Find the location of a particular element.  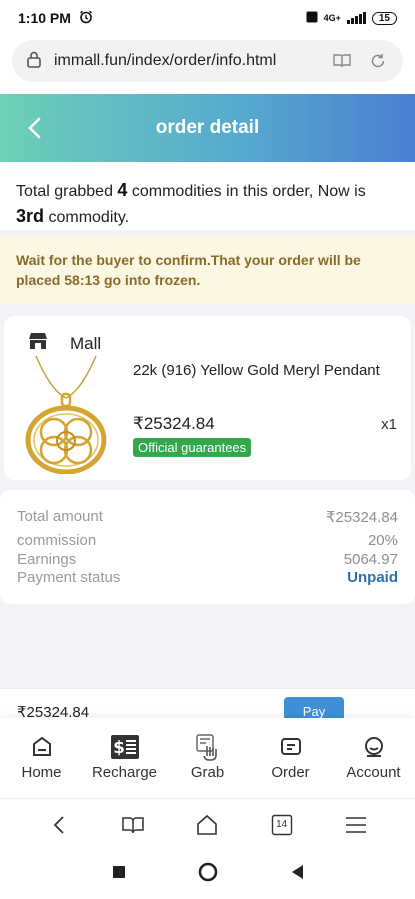

payment-status-value: Unpaid is located at coordinates (372, 577).